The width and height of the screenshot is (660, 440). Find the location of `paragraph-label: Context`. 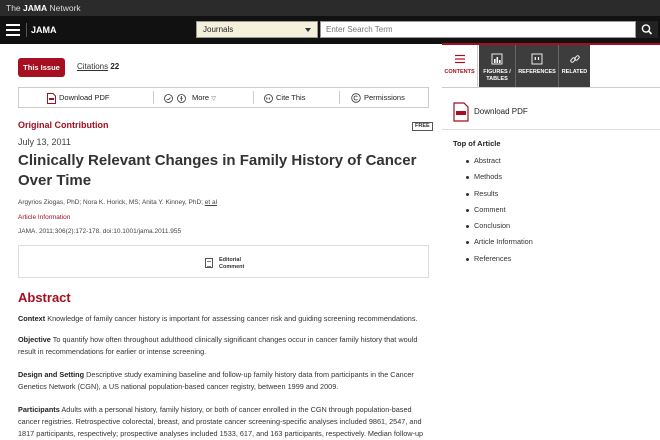

paragraph-label: Context is located at coordinates (32, 318).